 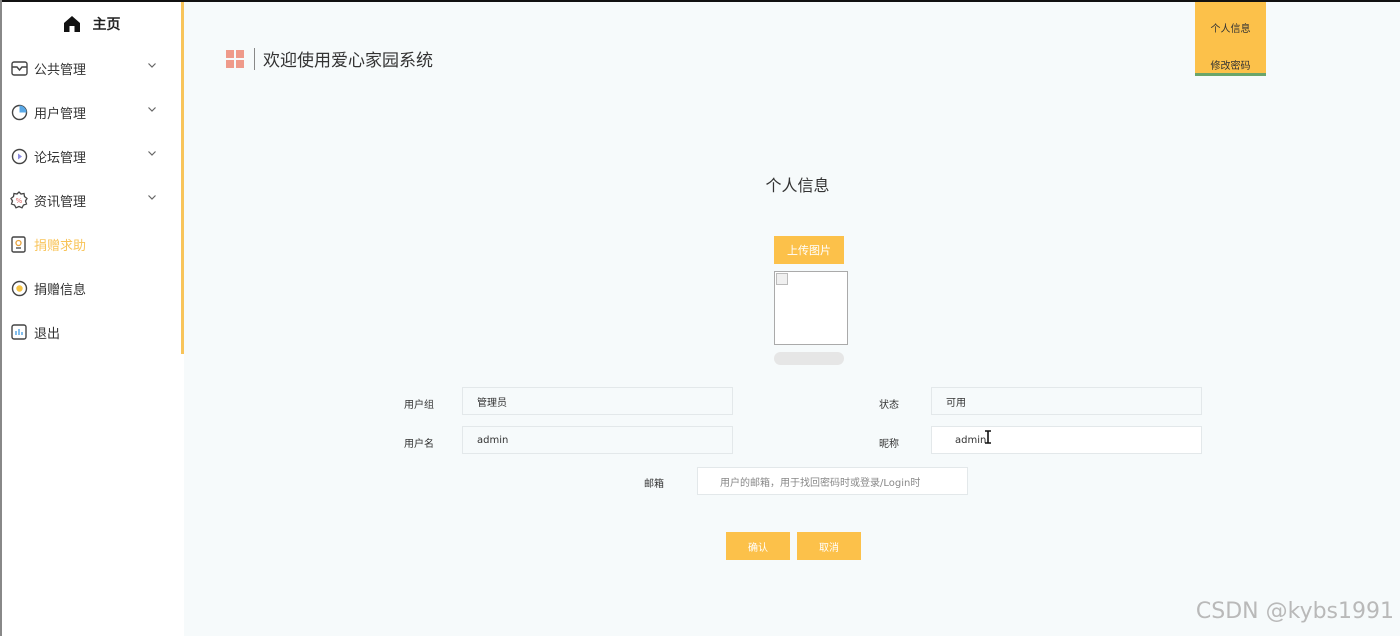 What do you see at coordinates (782, 279) in the screenshot?
I see `broken-image-icon` at bounding box center [782, 279].